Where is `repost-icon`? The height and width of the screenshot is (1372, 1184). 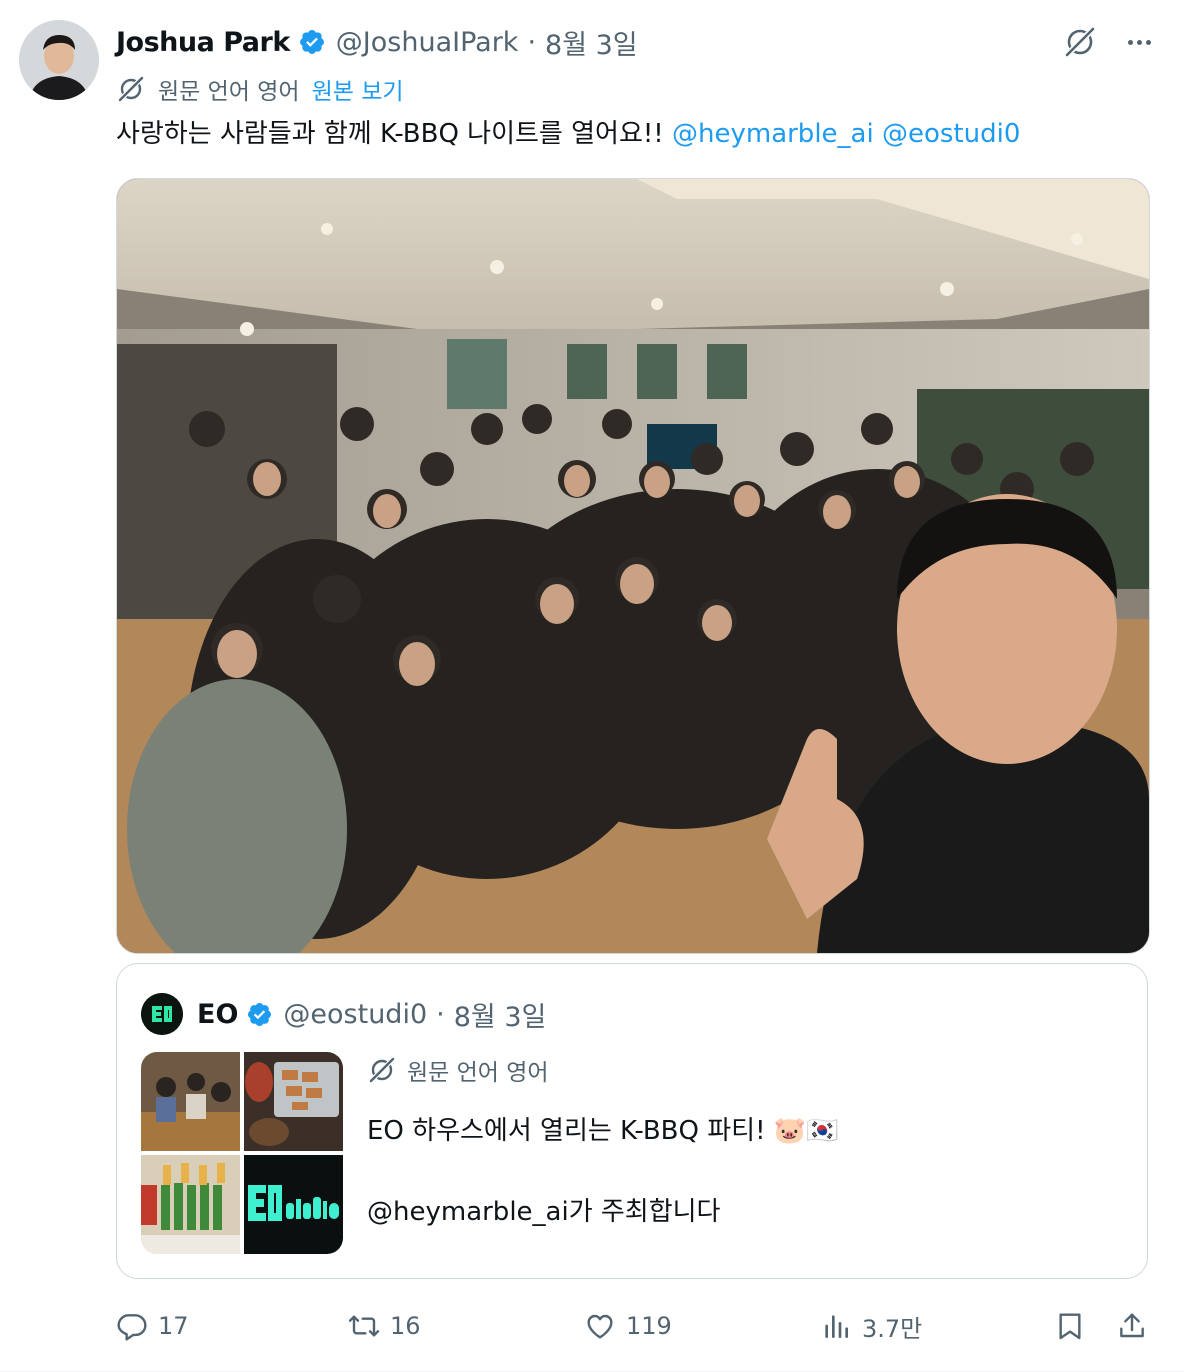 repost-icon is located at coordinates (364, 1326).